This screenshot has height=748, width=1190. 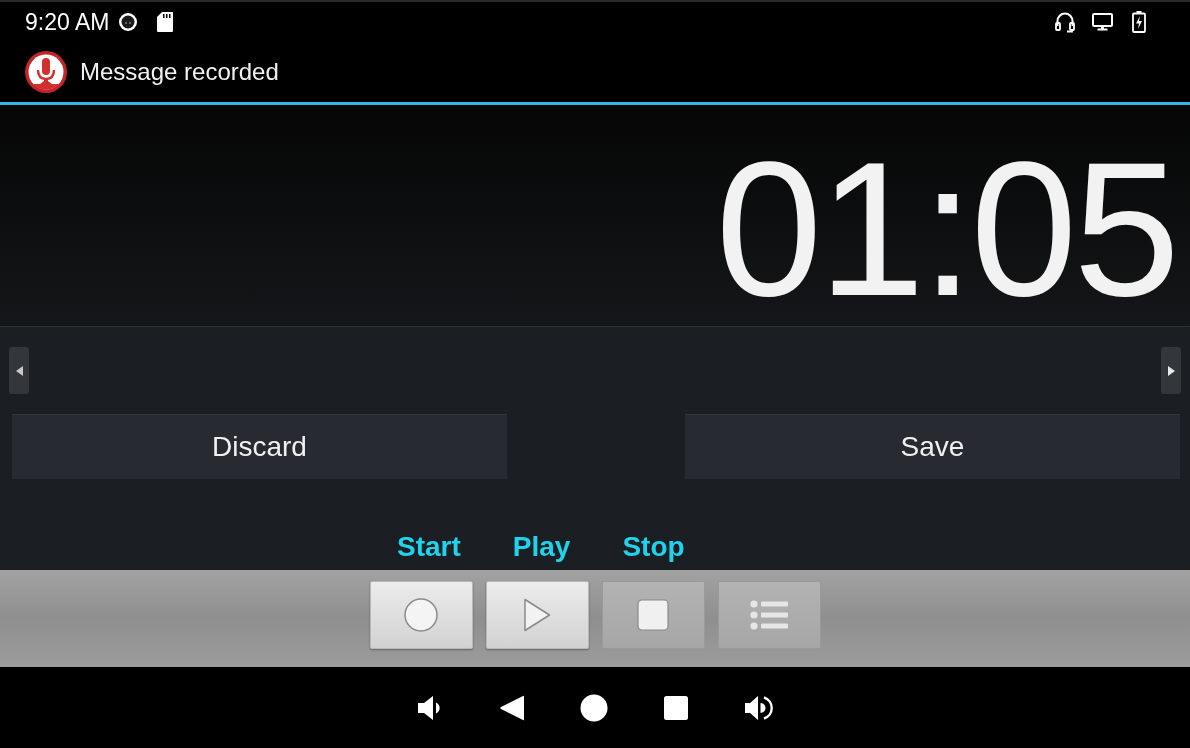 I want to click on scroll-right-button, so click(x=1171, y=370).